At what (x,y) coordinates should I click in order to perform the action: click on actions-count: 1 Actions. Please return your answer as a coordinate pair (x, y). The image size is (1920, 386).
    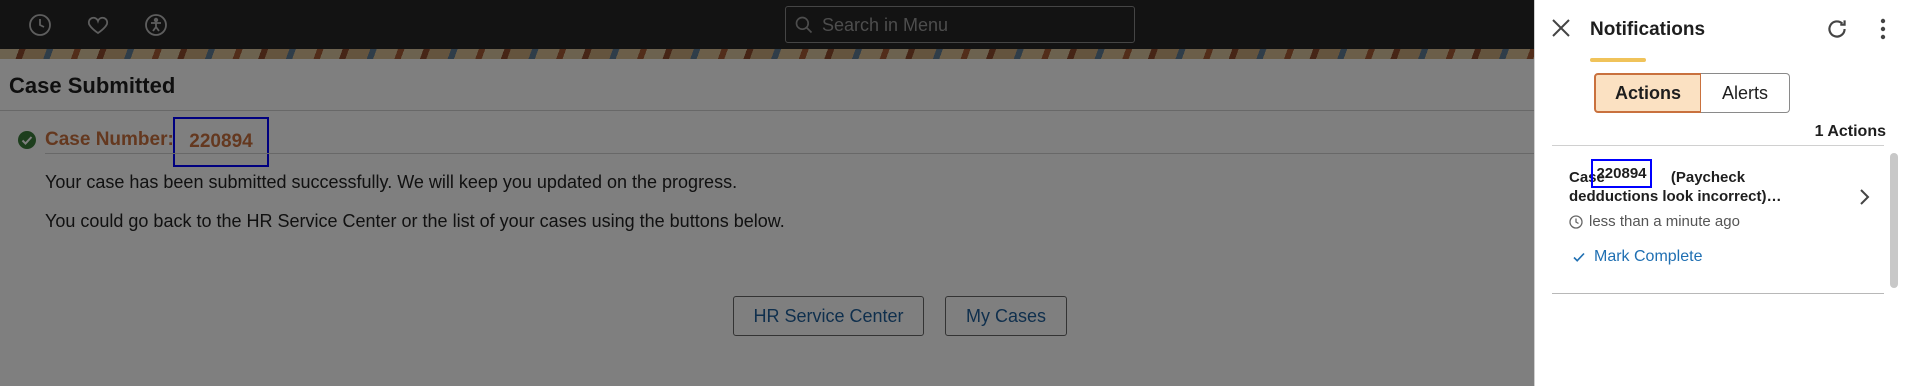
    Looking at the image, I should click on (1850, 131).